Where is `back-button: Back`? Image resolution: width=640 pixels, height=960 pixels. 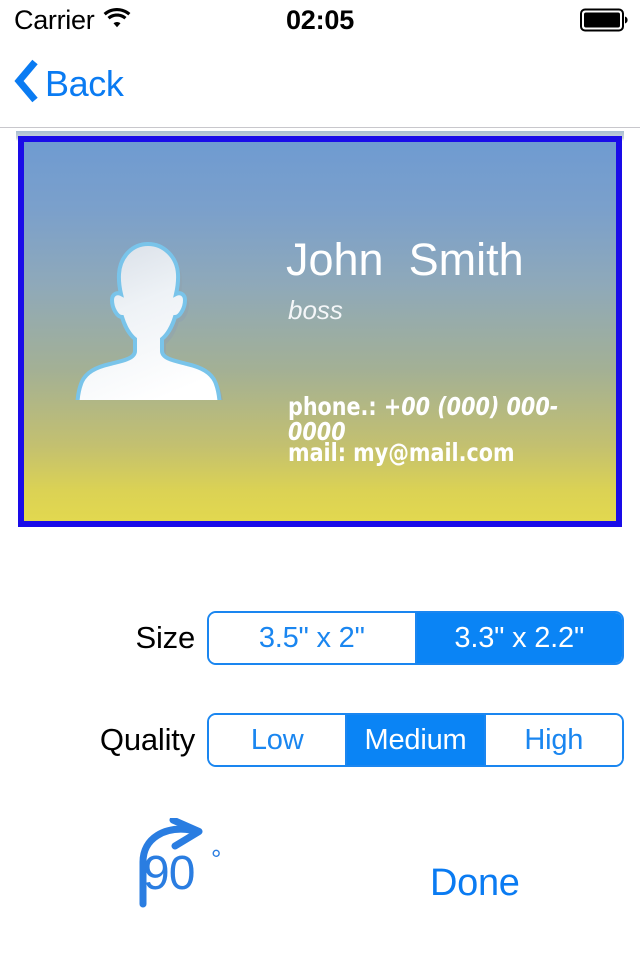
back-button: Back is located at coordinates (68, 83).